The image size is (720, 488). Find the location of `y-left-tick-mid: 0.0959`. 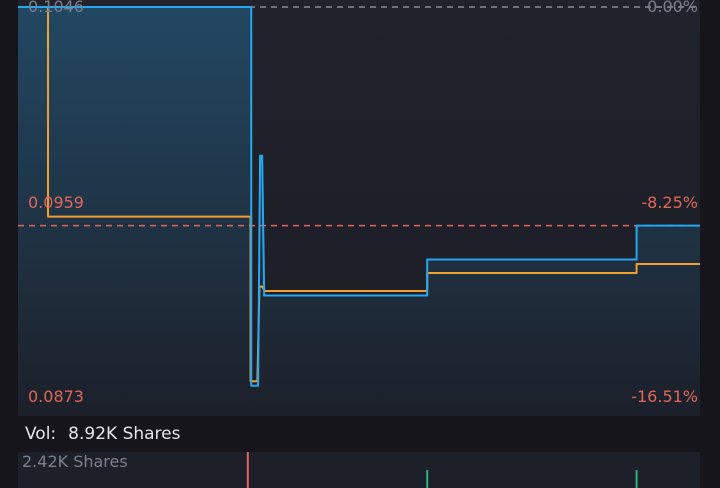

y-left-tick-mid: 0.0959 is located at coordinates (56, 202).